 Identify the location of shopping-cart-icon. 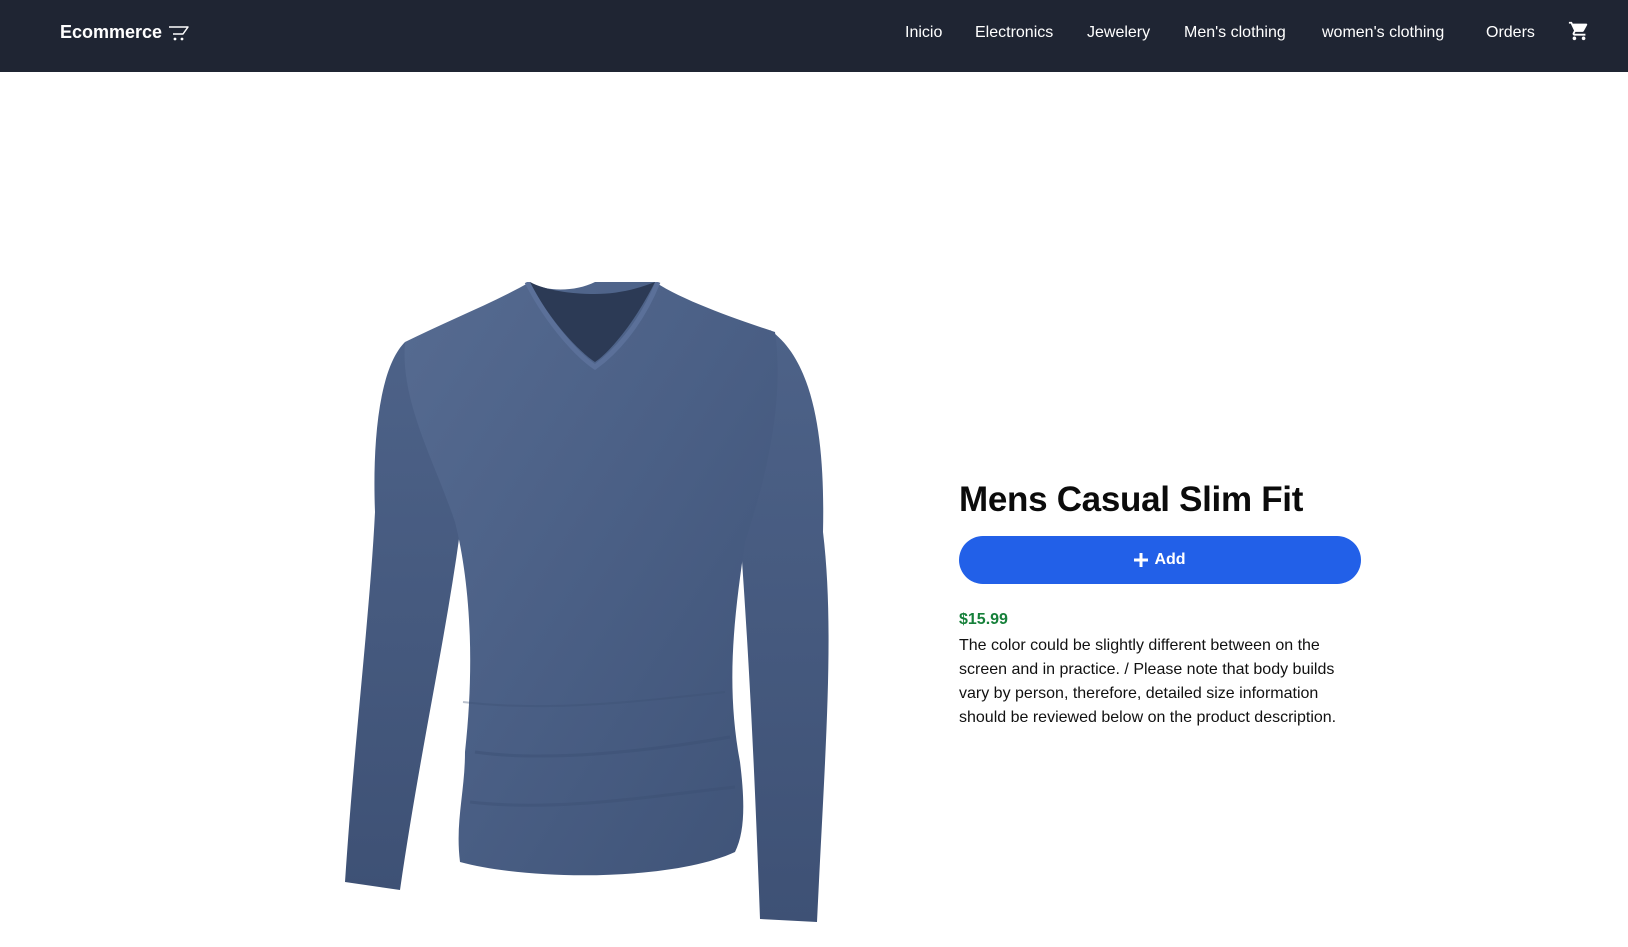
(1578, 31).